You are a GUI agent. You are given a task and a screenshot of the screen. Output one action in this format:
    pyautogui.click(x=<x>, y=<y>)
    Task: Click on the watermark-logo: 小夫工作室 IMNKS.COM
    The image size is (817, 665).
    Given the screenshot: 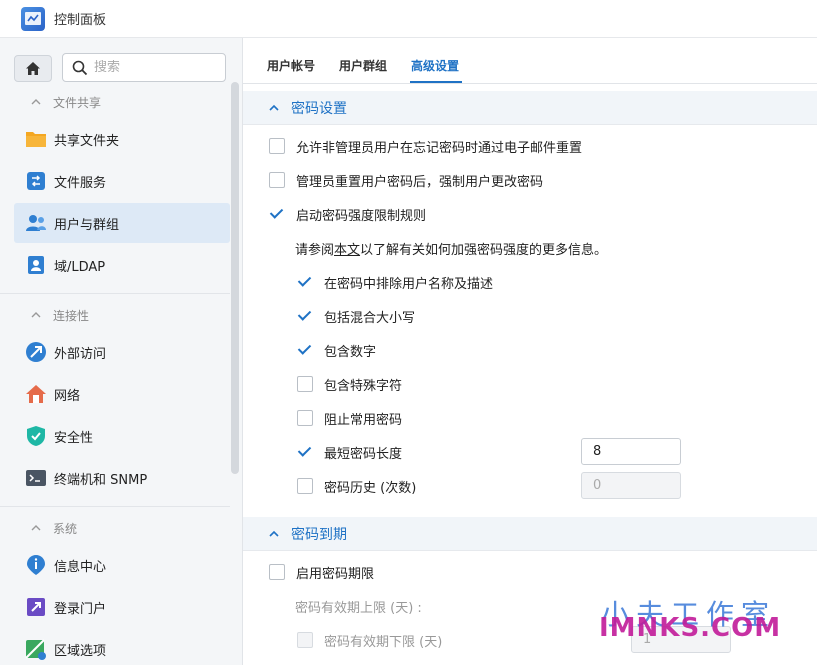 What is the action you would take?
    pyautogui.click(x=690, y=620)
    